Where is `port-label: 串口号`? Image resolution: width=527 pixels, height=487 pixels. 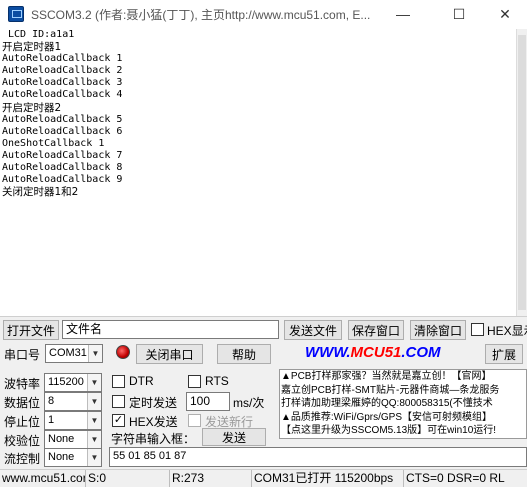 port-label: 串口号 is located at coordinates (22, 355).